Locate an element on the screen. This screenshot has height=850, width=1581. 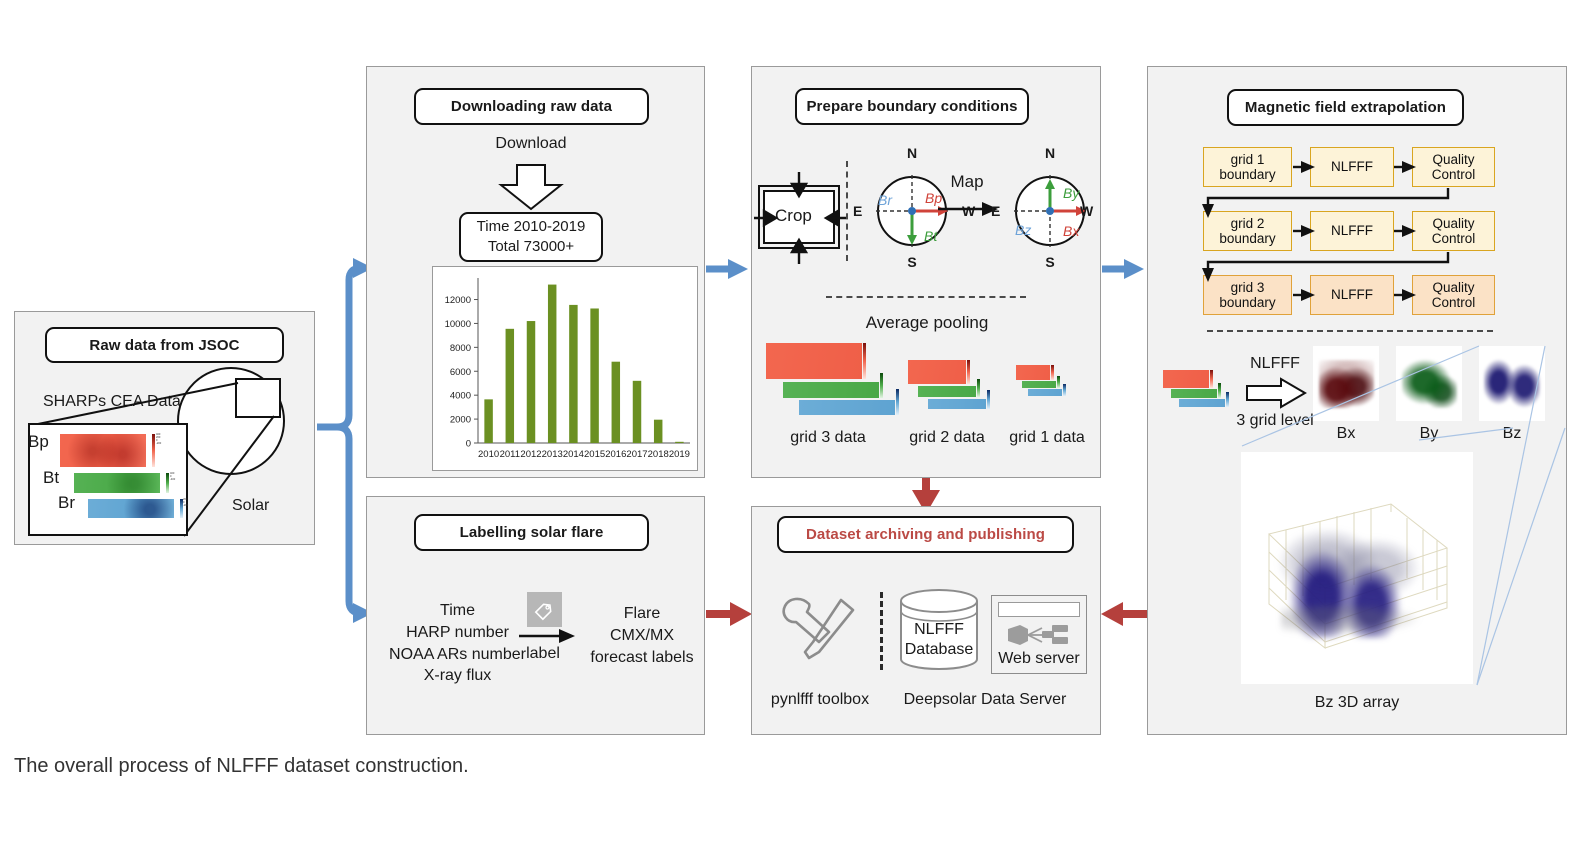
svg-text: 12000 is located at coordinates (458, 300).